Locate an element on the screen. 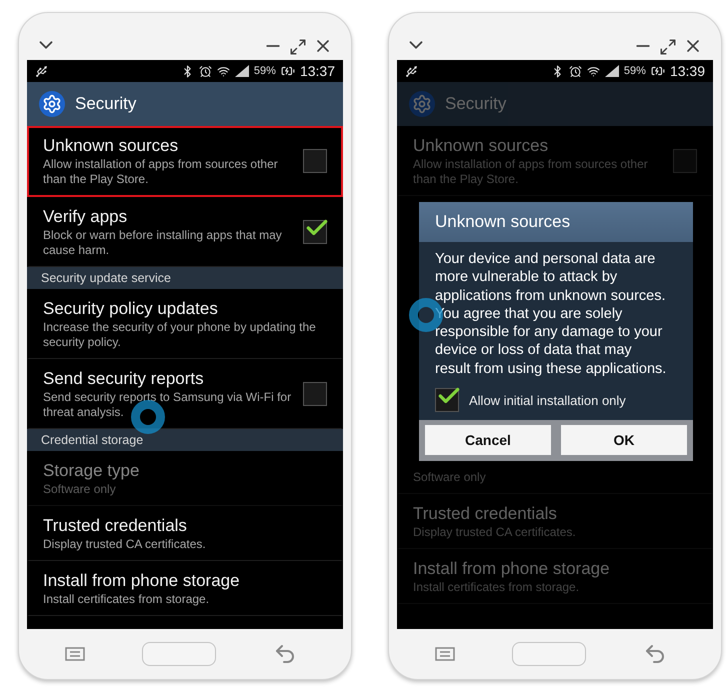  setting-title: Security policy updates is located at coordinates (131, 309).